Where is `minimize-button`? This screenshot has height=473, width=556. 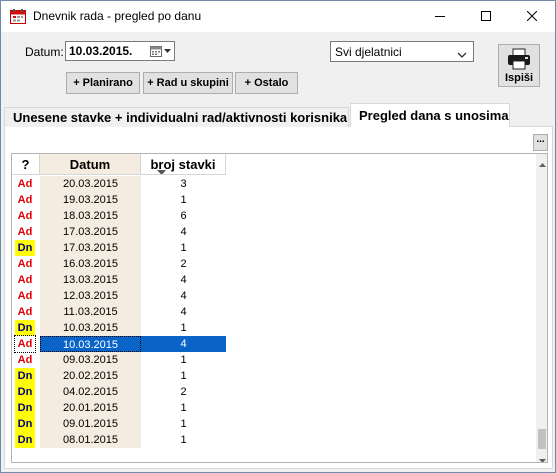
minimize-button is located at coordinates (440, 16).